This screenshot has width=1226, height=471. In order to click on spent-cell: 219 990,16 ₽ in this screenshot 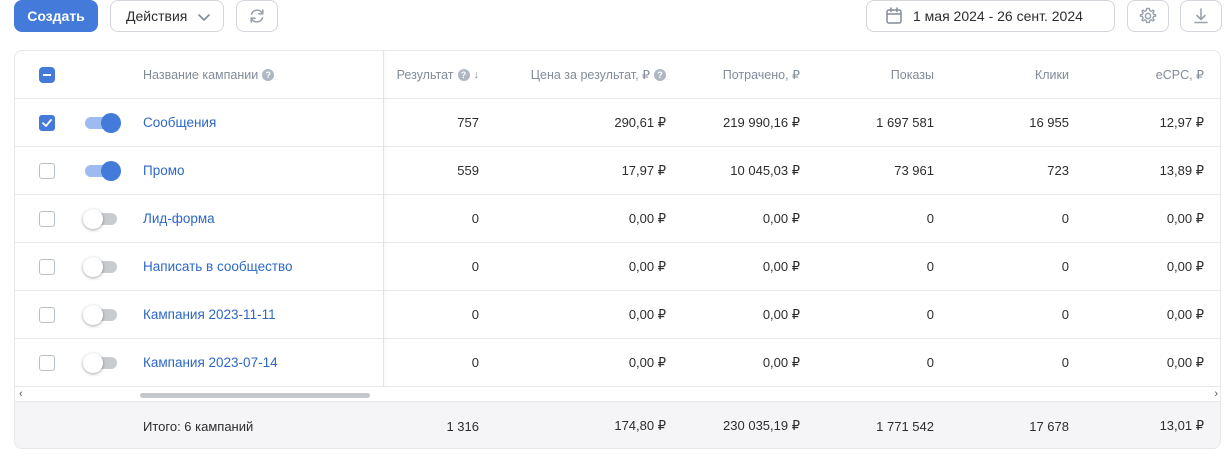, I will do `click(761, 122)`.